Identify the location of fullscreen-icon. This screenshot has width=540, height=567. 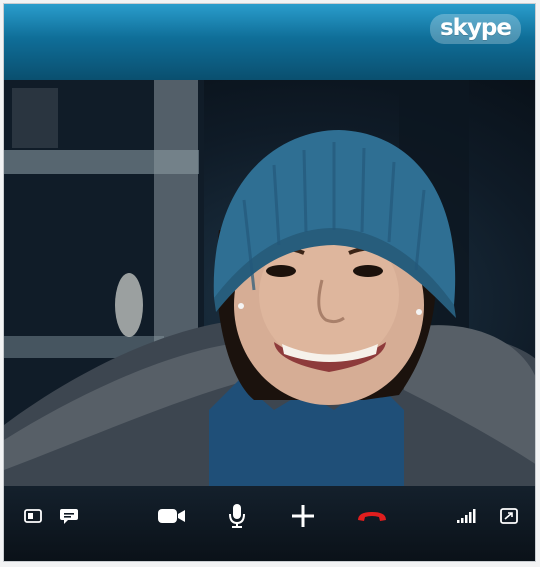
(509, 516).